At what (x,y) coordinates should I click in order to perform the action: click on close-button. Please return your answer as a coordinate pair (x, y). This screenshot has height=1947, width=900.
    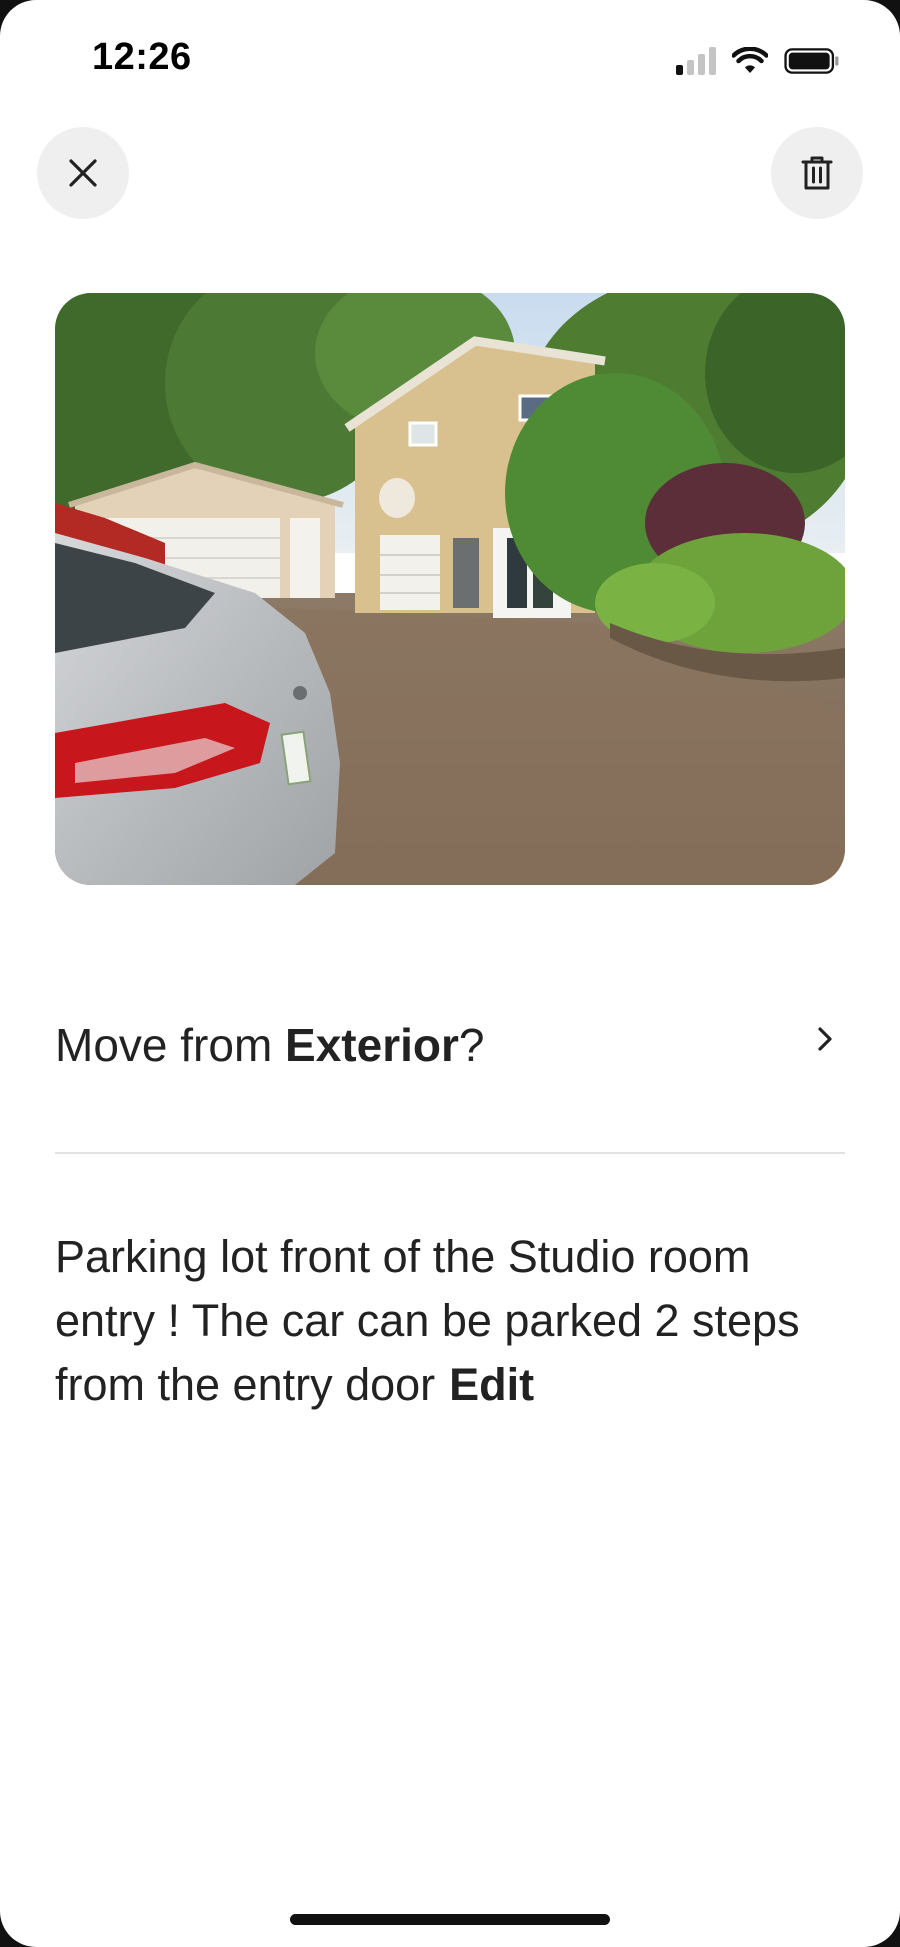
    Looking at the image, I should click on (83, 173).